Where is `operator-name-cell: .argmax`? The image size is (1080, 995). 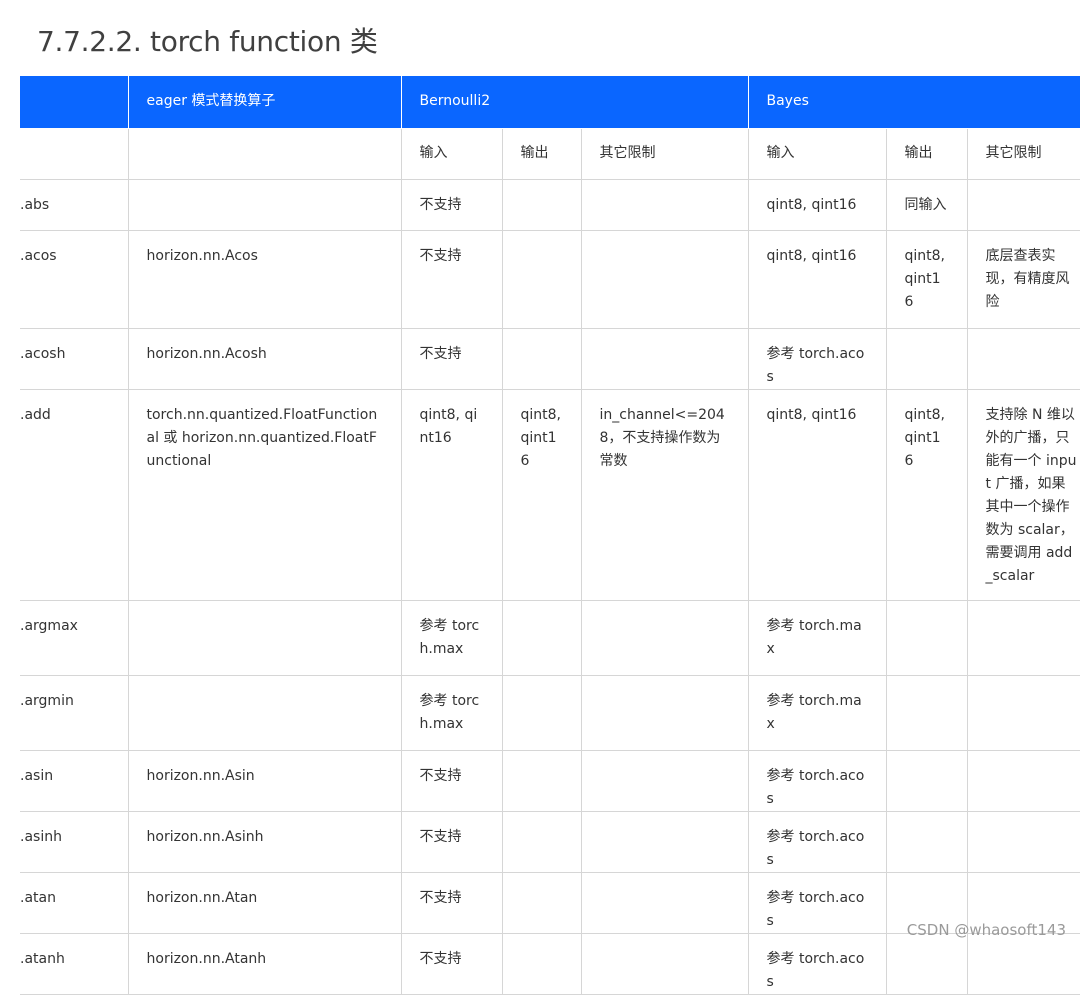
operator-name-cell: .argmax is located at coordinates (74, 637).